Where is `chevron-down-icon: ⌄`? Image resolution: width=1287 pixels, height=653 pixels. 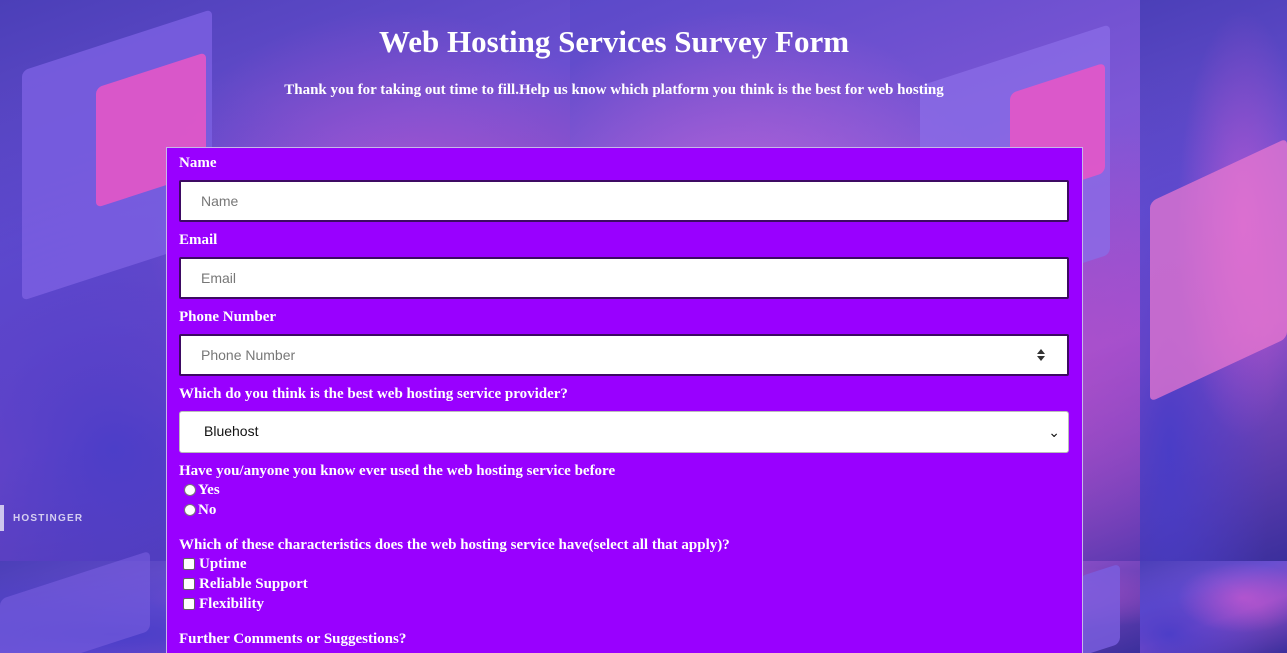 chevron-down-icon: ⌄ is located at coordinates (1054, 432).